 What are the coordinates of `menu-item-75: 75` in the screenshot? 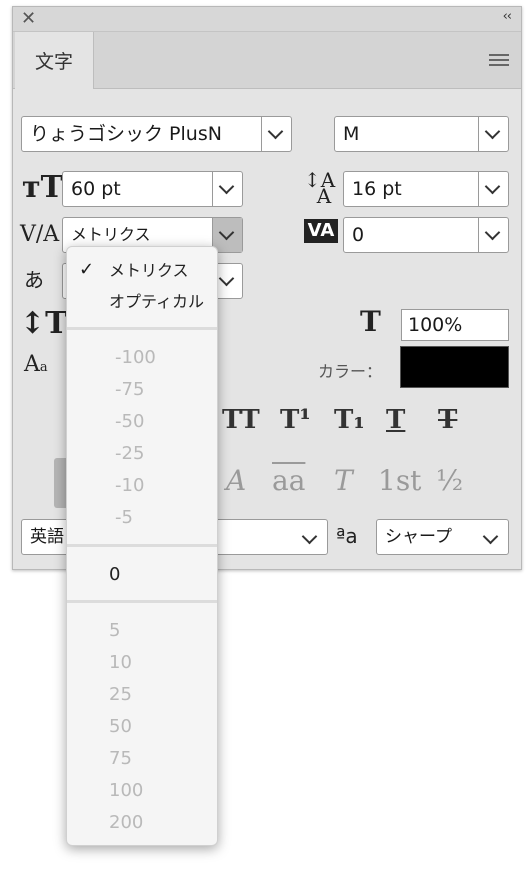 It's located at (142, 759).